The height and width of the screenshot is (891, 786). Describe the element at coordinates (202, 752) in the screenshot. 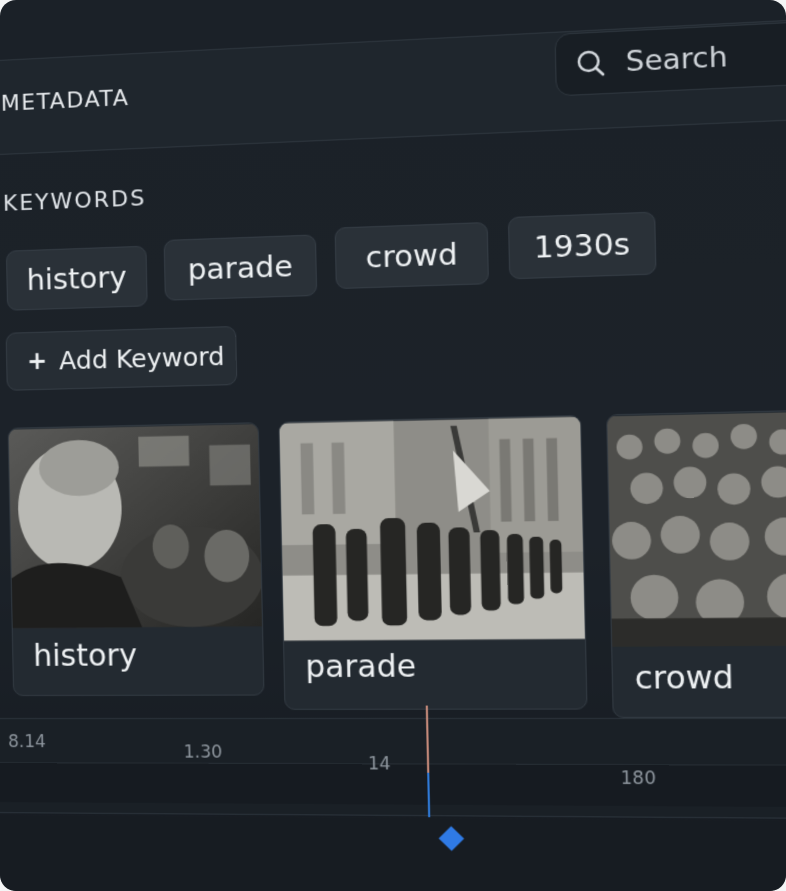

I see `timeline-tick-label: 1.30` at that location.